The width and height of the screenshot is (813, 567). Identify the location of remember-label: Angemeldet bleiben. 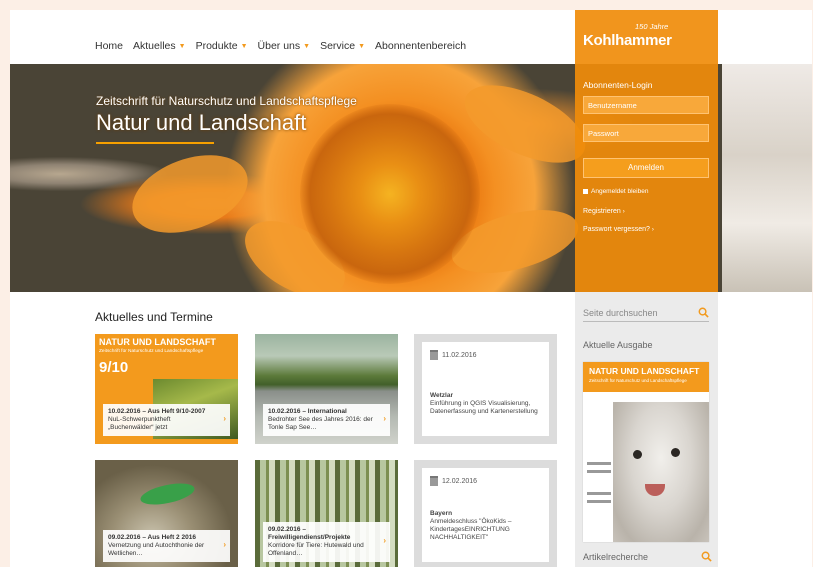
(620, 191).